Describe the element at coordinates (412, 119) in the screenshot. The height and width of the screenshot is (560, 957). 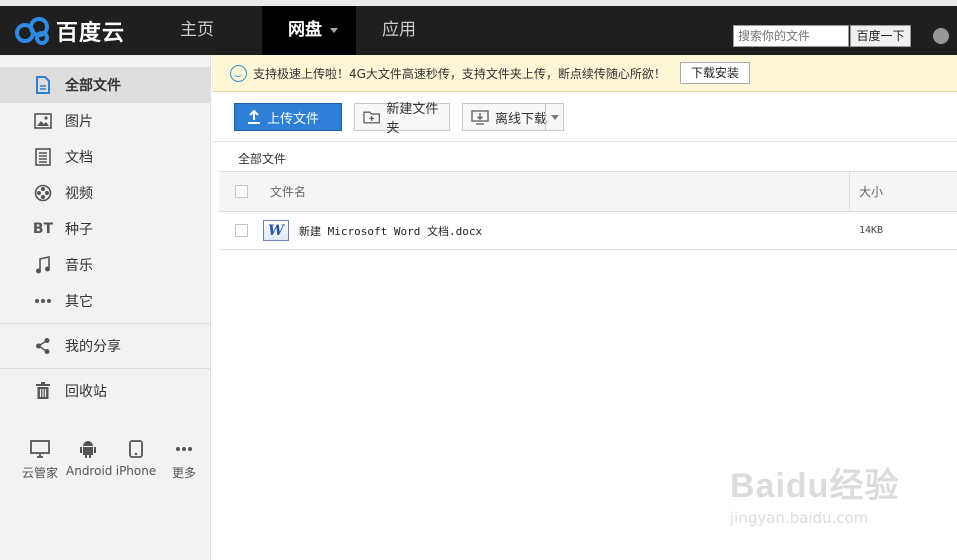
I see `new-folder-label: 新建文件夹` at that location.